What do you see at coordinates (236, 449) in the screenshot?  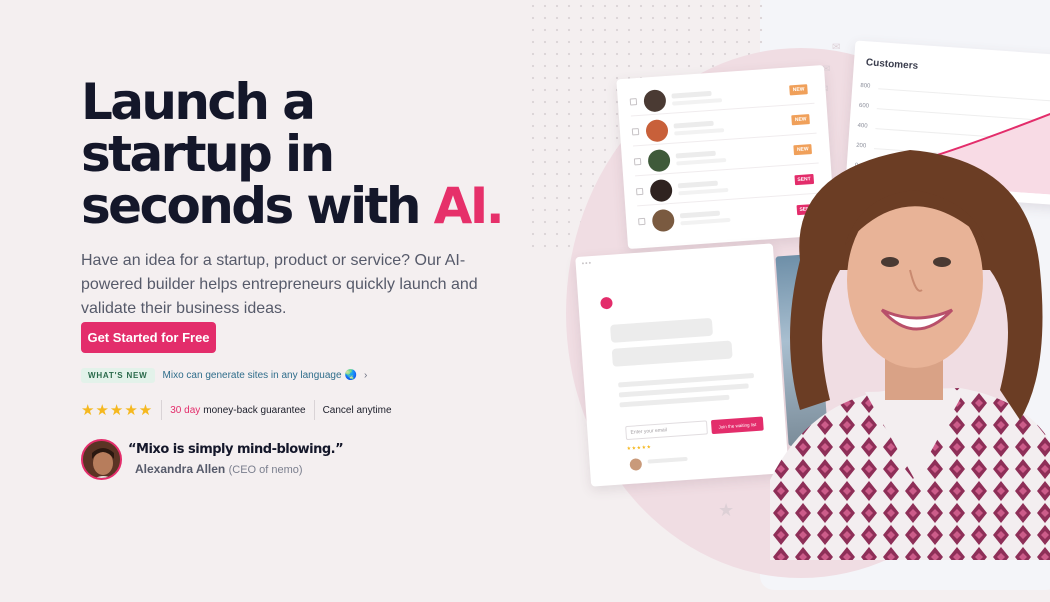 I see `testimonial-quote: “Mixo is simply mind-blowing.”` at bounding box center [236, 449].